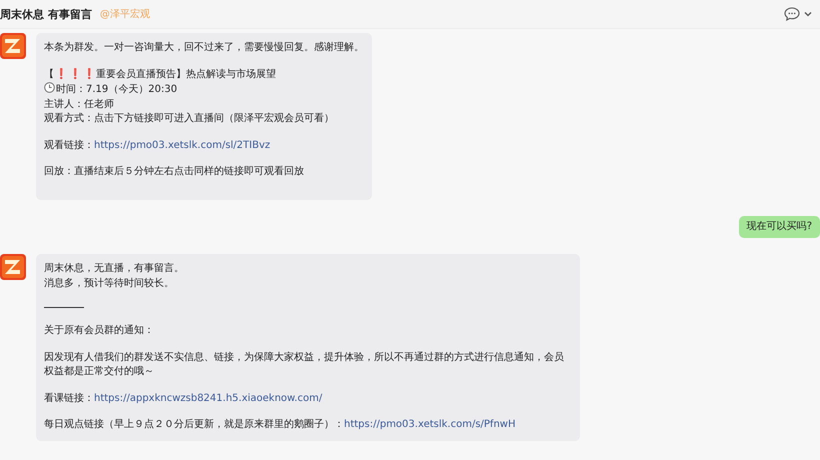  What do you see at coordinates (304, 364) in the screenshot?
I see `message-text: 因发现有人借我们的群发送不实信息、链接，为保障大家权益，提升体验，所以不再通过群的方式进行信息通知，会员权益都是正常交付的哦～` at bounding box center [304, 364].